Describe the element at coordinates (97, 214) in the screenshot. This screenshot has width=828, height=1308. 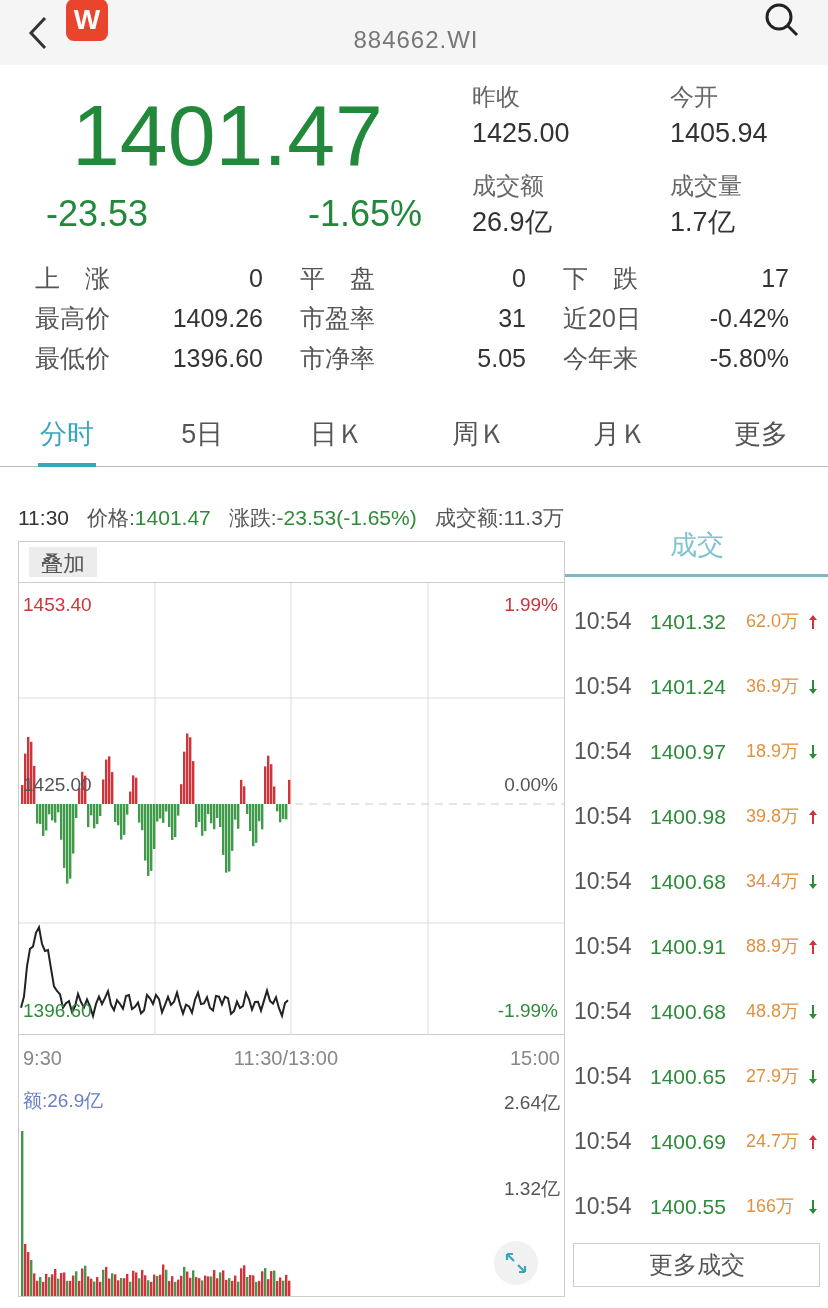
I see `price-change: -23.53` at that location.